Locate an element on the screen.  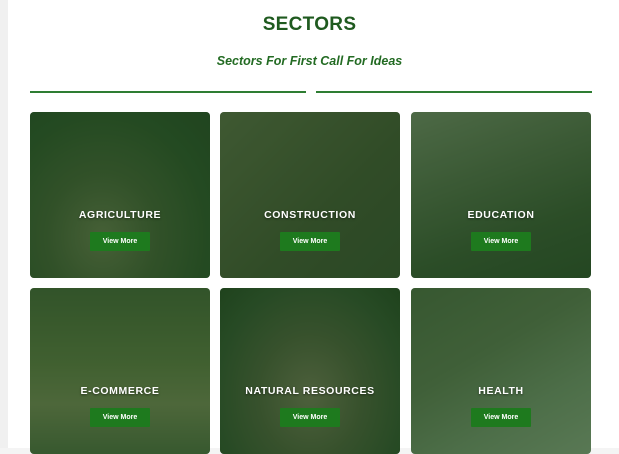
page-title: SECTORS is located at coordinates (309, 24).